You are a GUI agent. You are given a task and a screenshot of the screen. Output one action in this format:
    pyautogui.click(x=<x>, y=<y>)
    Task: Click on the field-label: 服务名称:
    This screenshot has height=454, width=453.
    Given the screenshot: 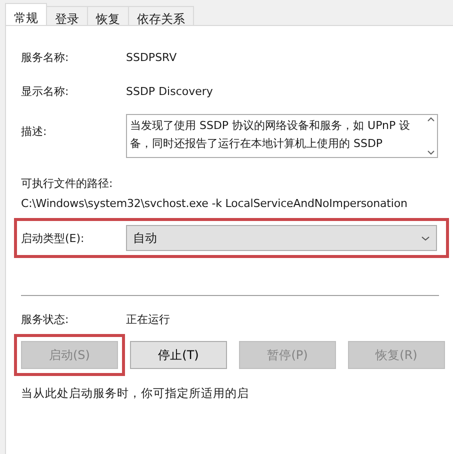 What is the action you would take?
    pyautogui.click(x=45, y=57)
    